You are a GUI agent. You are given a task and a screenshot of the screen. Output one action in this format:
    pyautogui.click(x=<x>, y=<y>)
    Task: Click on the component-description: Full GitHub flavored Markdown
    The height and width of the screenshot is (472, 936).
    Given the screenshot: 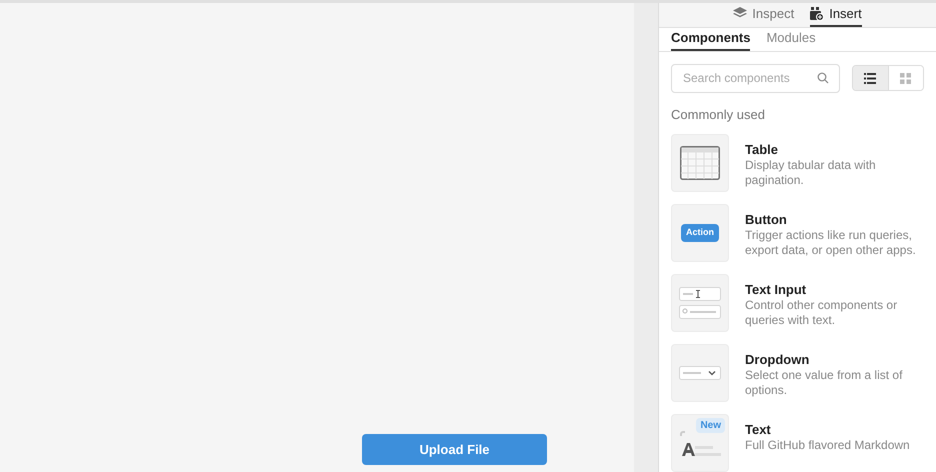 What is the action you would take?
    pyautogui.click(x=828, y=445)
    